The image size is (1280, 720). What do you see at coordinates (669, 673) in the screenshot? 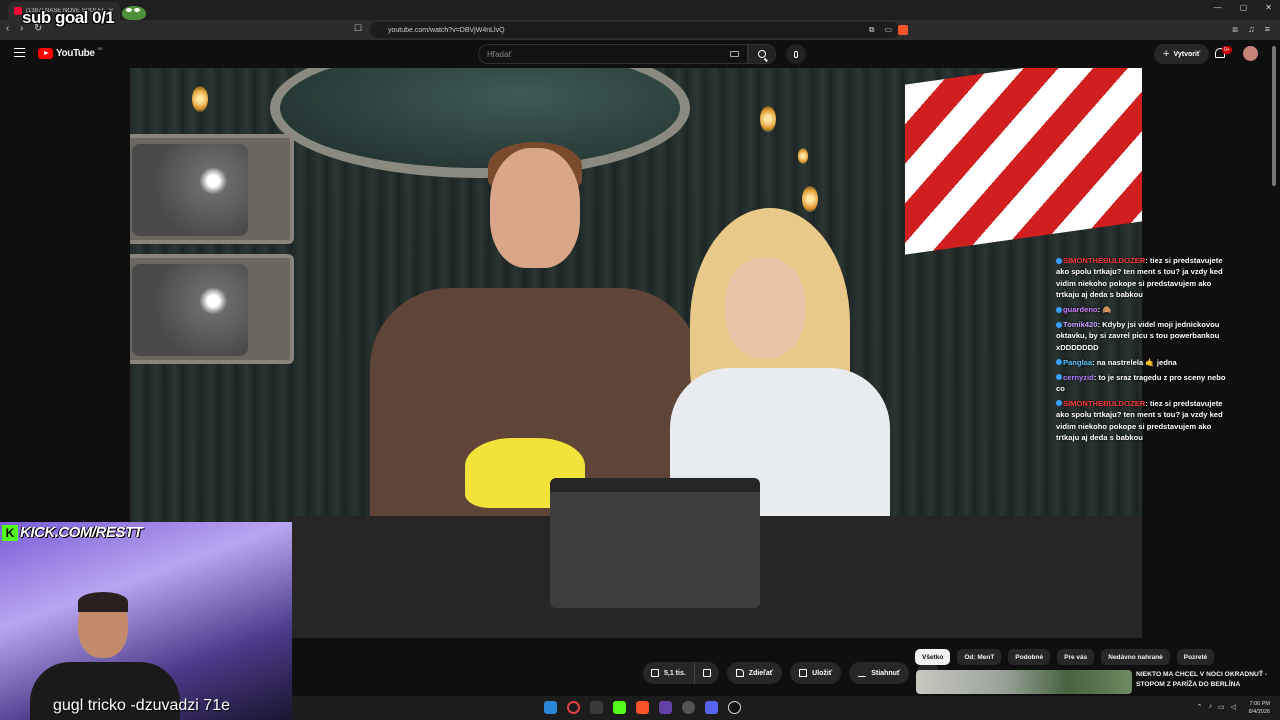
I see `like-button: 5,1 tis.` at bounding box center [669, 673].